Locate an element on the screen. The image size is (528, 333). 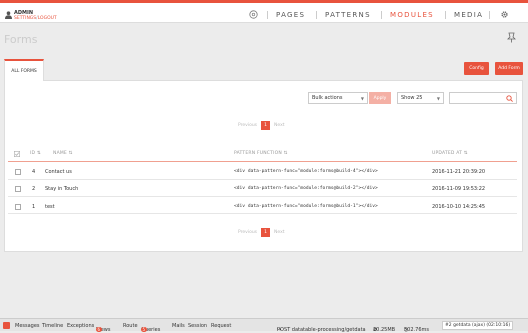
column-header-id: ID ⇅ is located at coordinates (35, 153).